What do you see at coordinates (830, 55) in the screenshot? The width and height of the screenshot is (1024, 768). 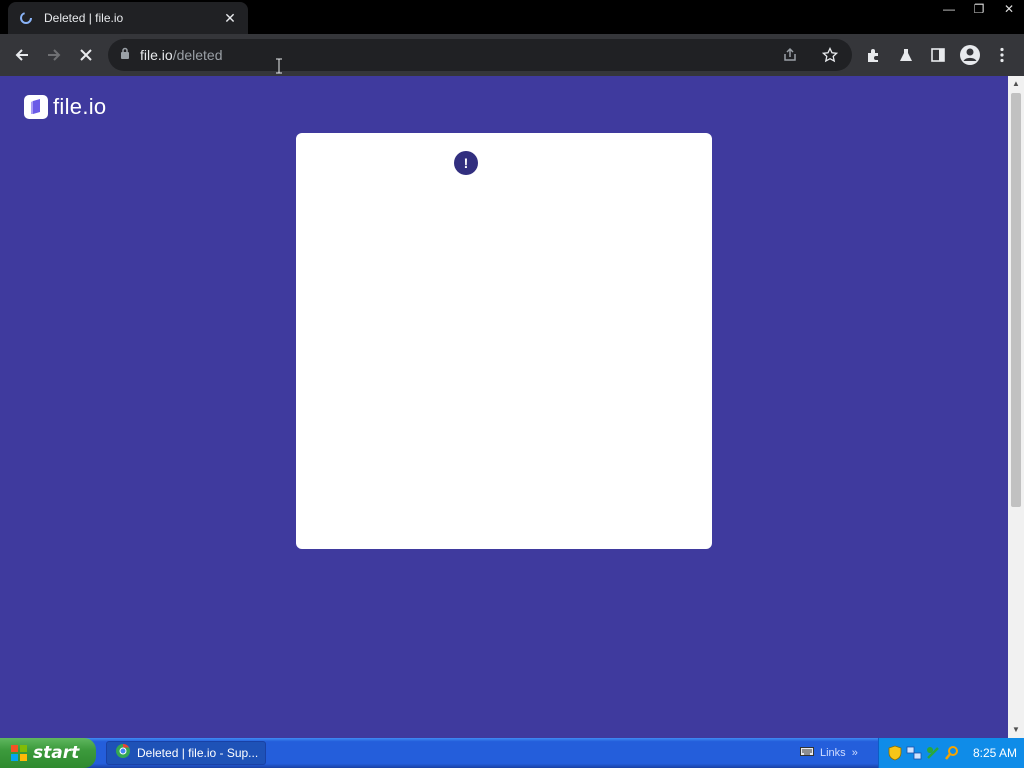 I see `star-icon` at bounding box center [830, 55].